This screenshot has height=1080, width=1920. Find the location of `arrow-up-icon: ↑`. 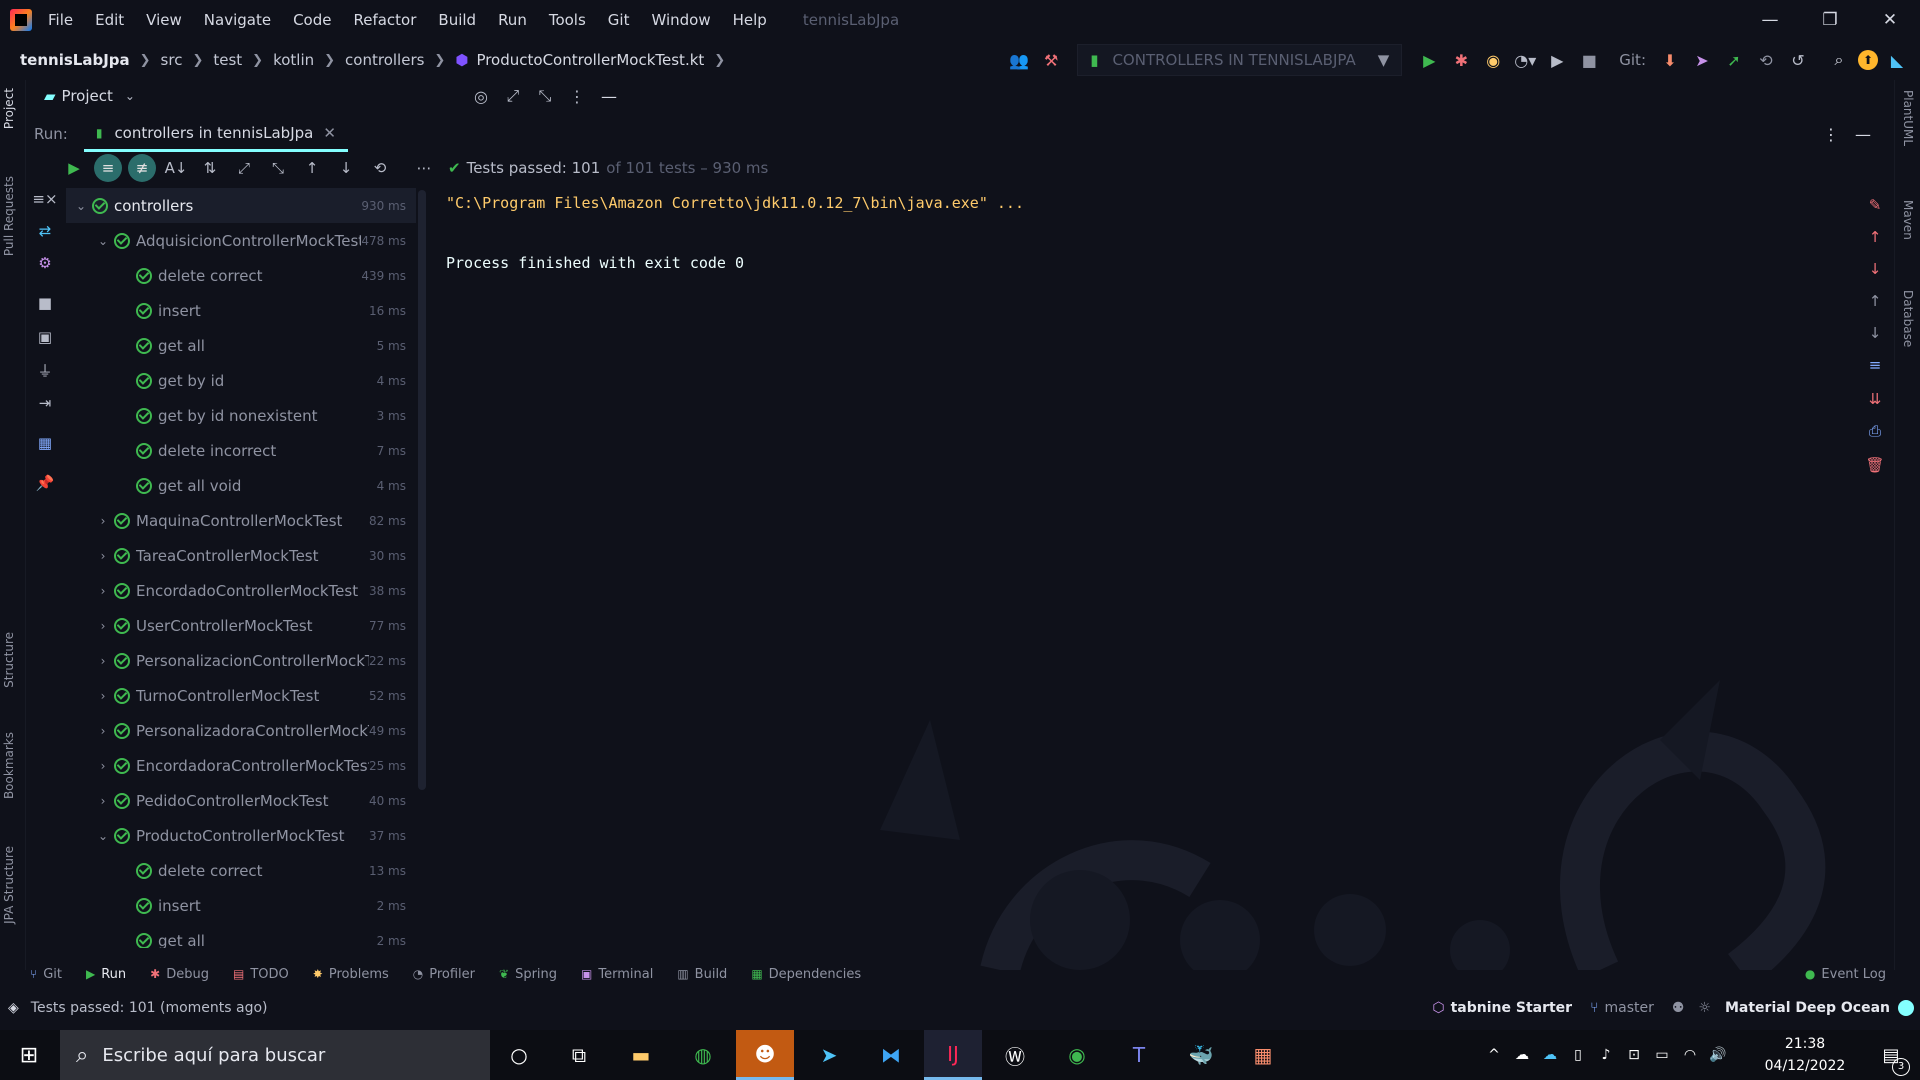

arrow-up-icon: ↑ is located at coordinates (1875, 237).